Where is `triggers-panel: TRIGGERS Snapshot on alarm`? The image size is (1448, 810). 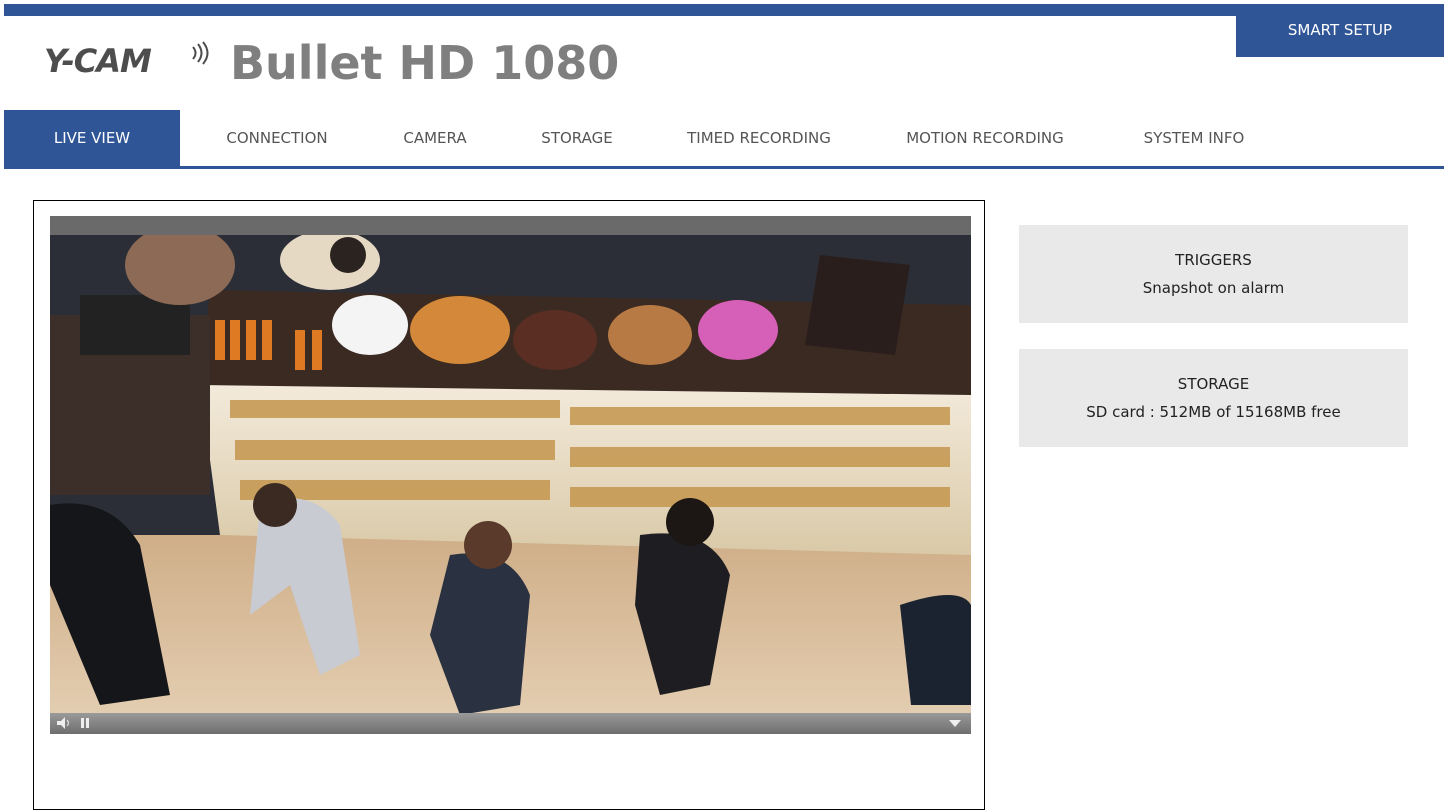
triggers-panel: TRIGGERS Snapshot on alarm is located at coordinates (1213, 274).